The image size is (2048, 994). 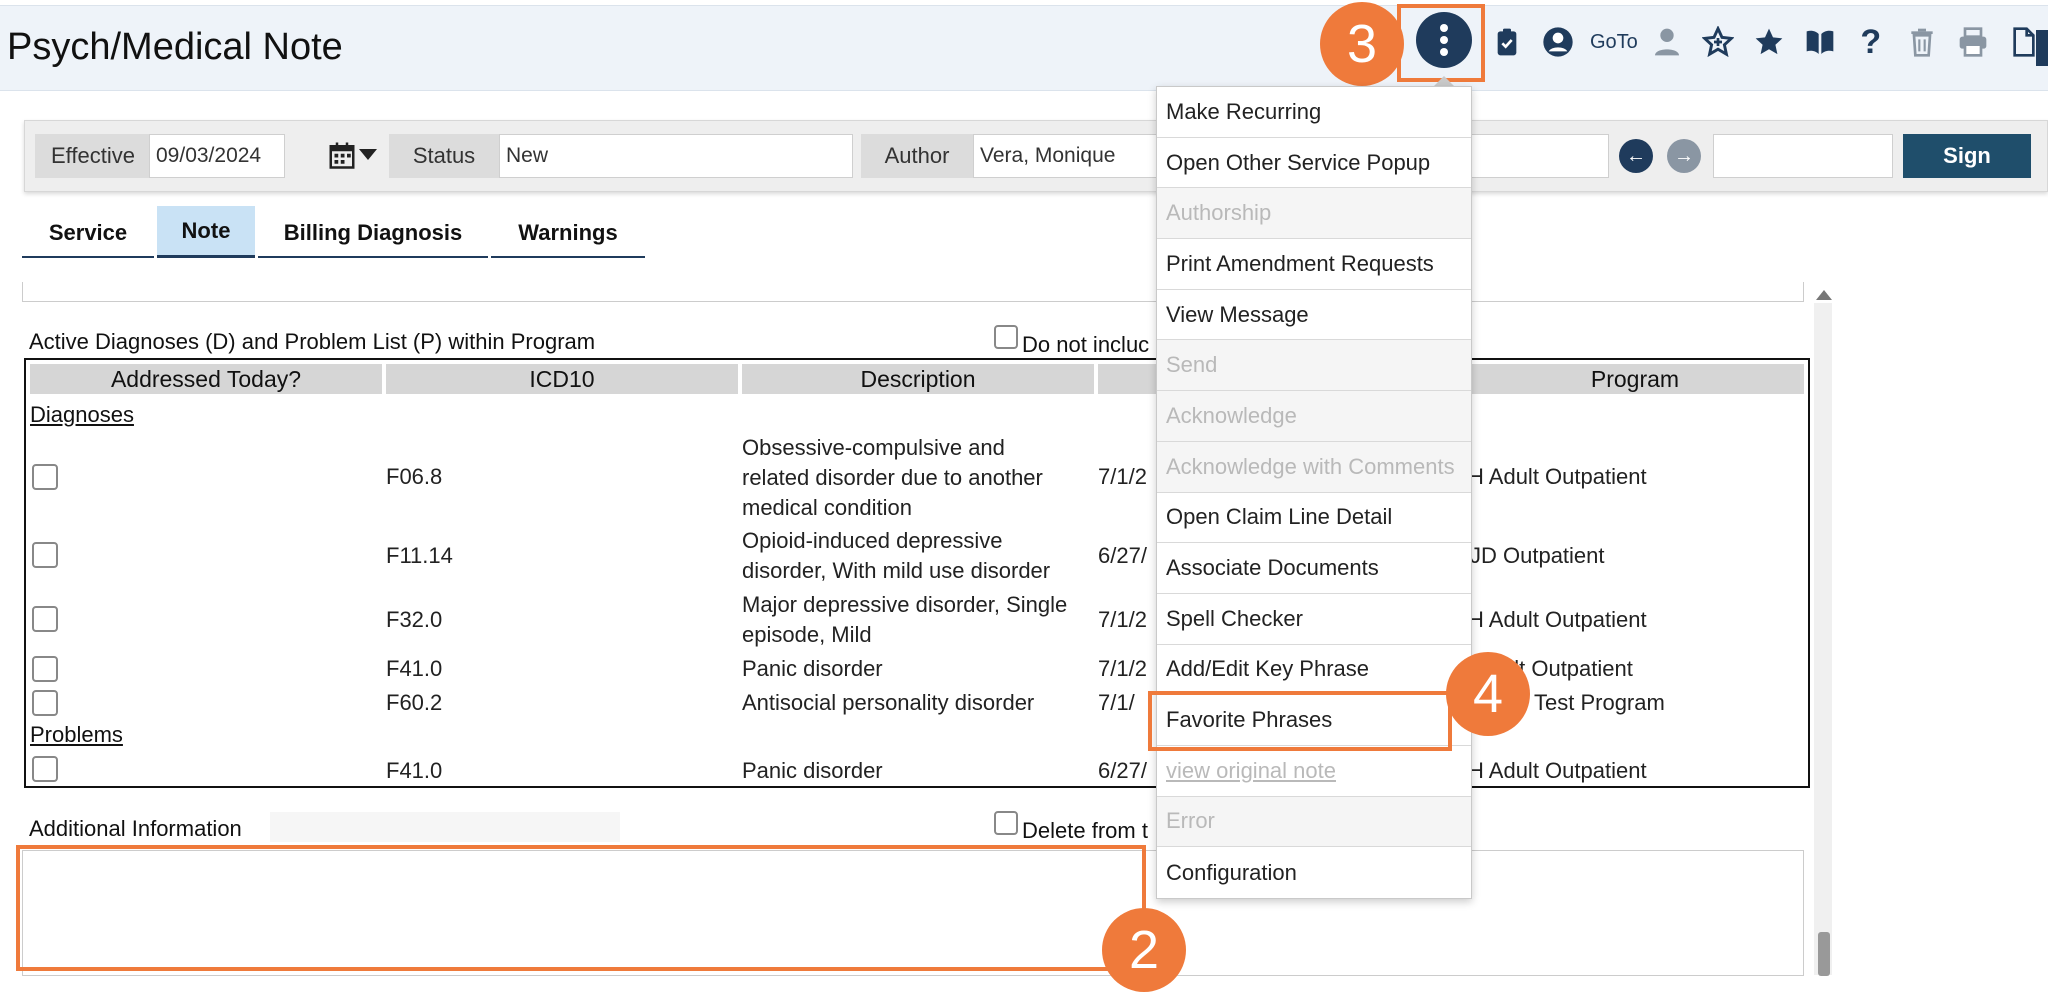 I want to click on page-title: Psych/Medical Note, so click(x=175, y=47).